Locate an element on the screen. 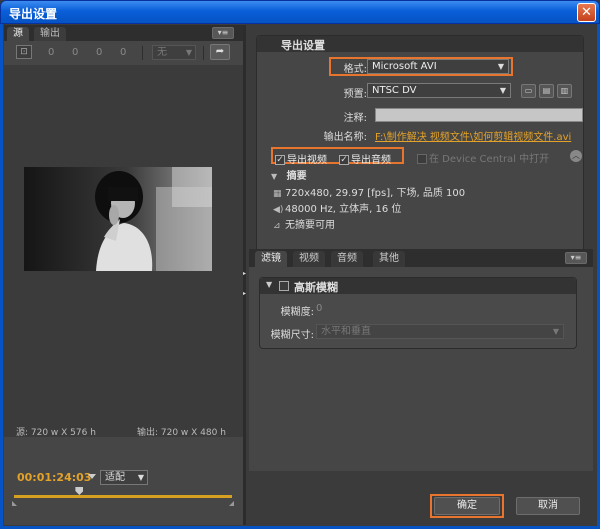 This screenshot has width=600, height=529. video-frame-image is located at coordinates (118, 219).